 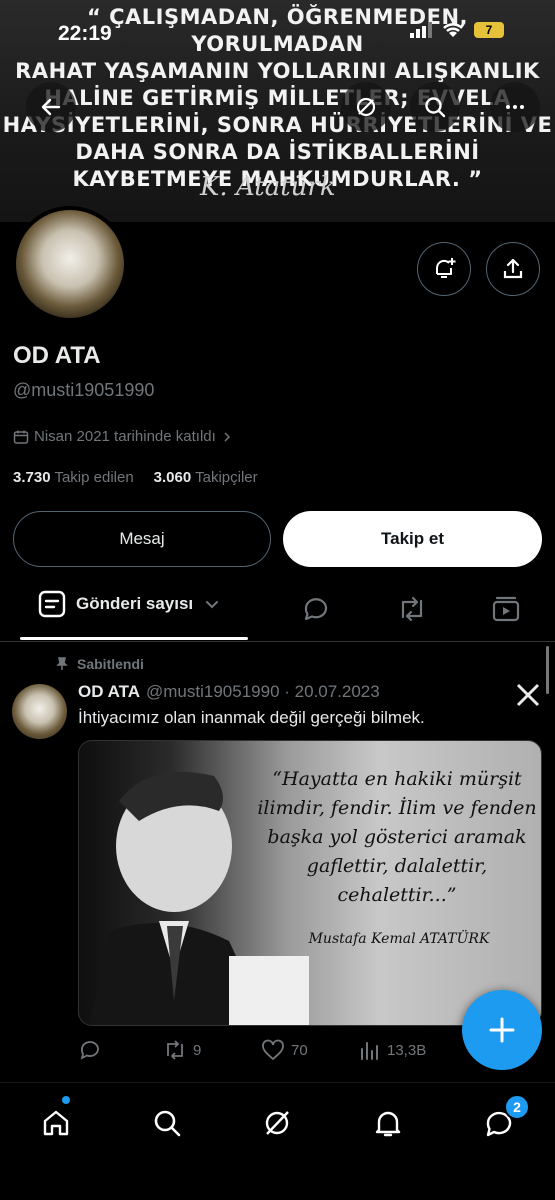 I want to click on tab-media, so click(x=506, y=609).